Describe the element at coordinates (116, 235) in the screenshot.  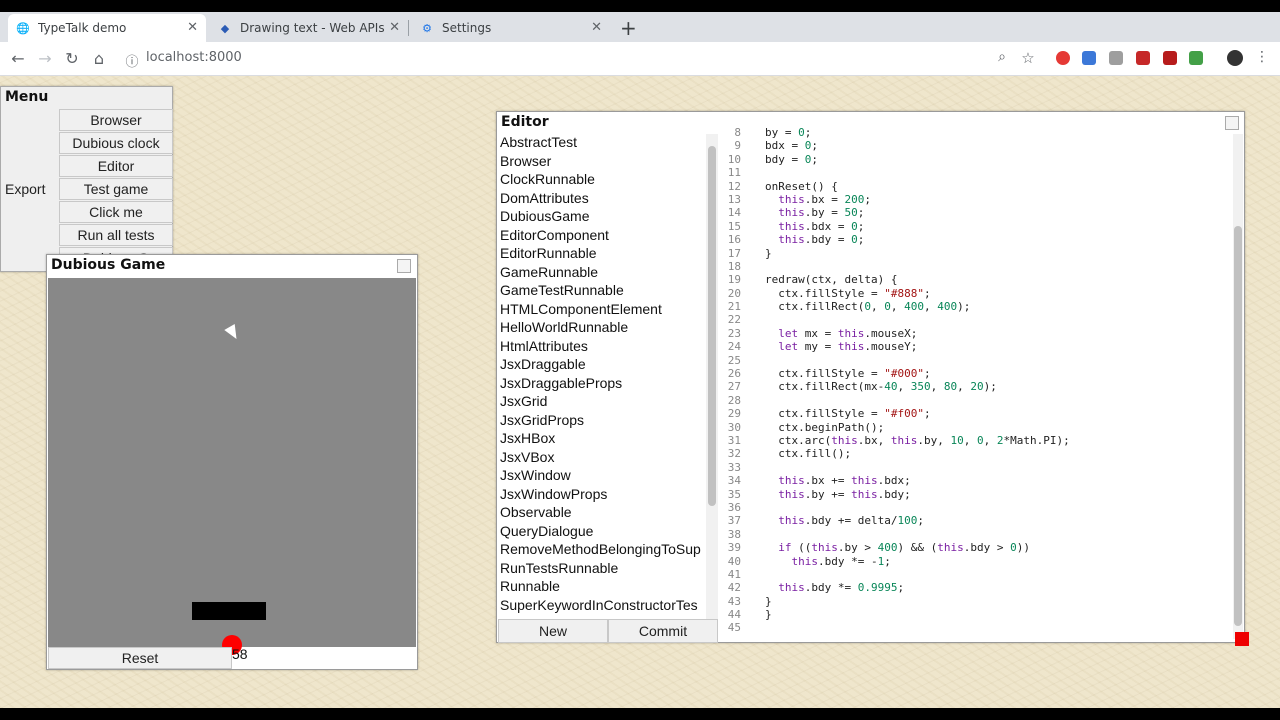
I see `run-all-tests-button: Run all tests` at that location.